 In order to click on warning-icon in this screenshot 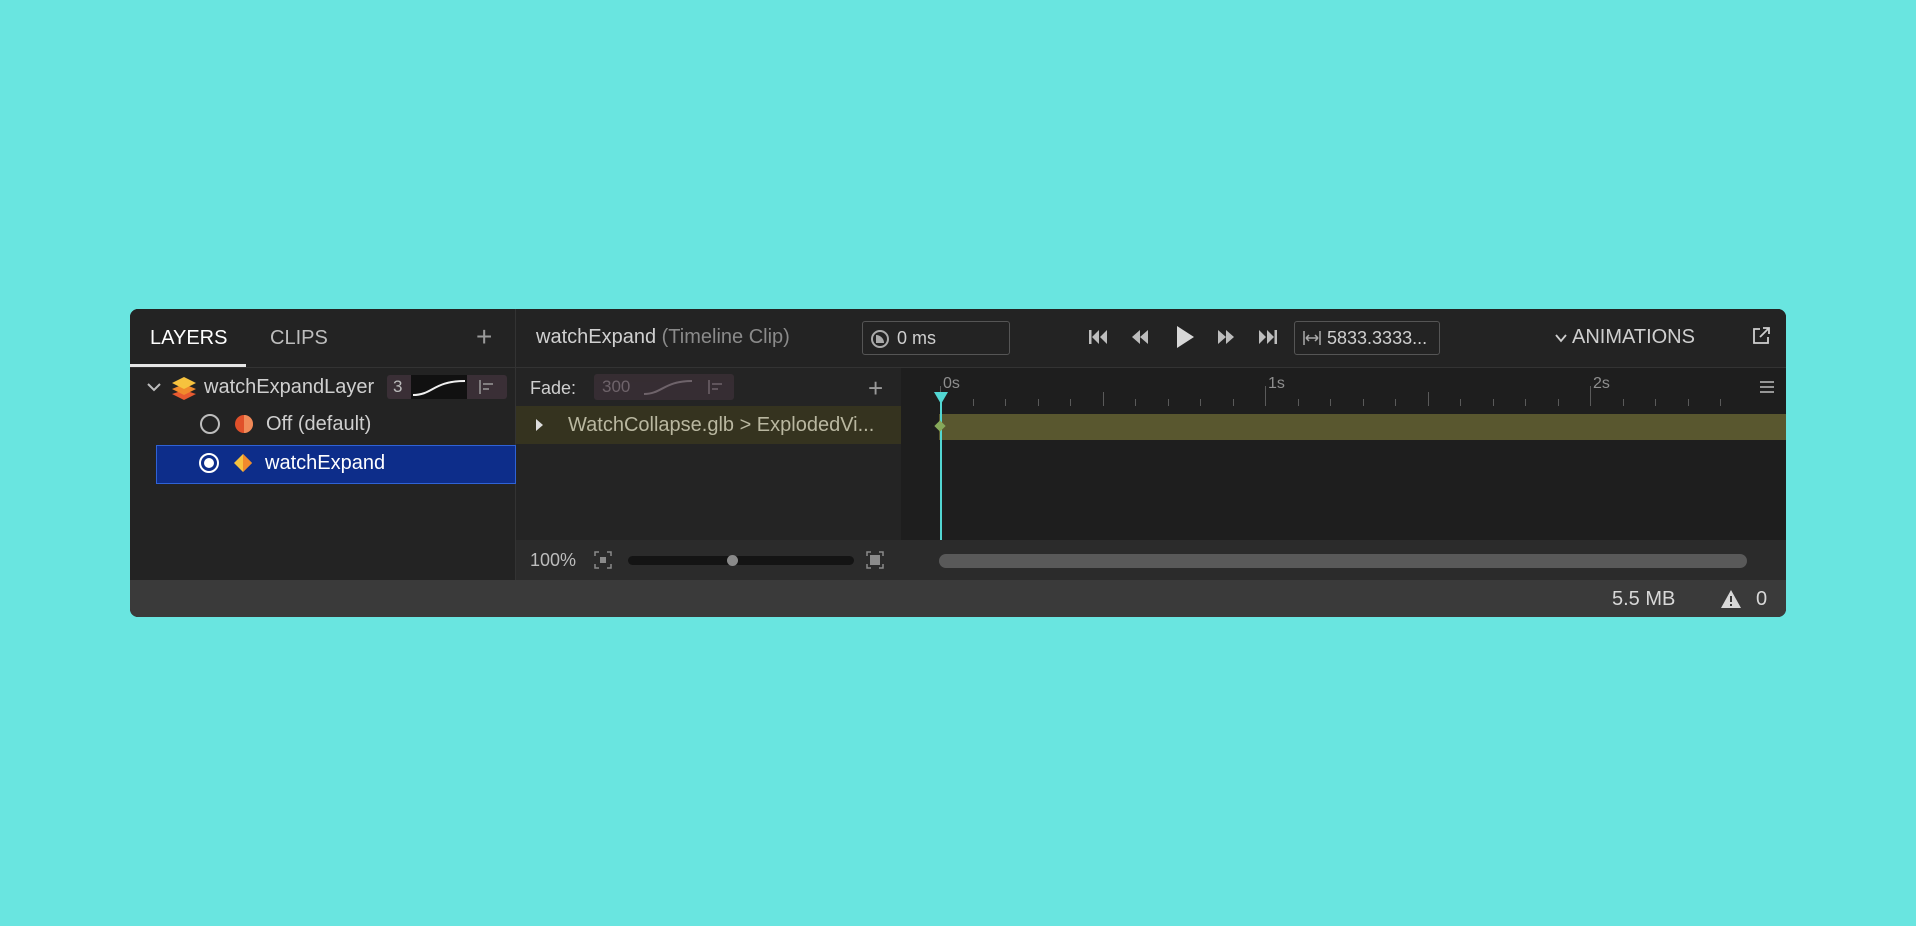, I will do `click(1731, 599)`.